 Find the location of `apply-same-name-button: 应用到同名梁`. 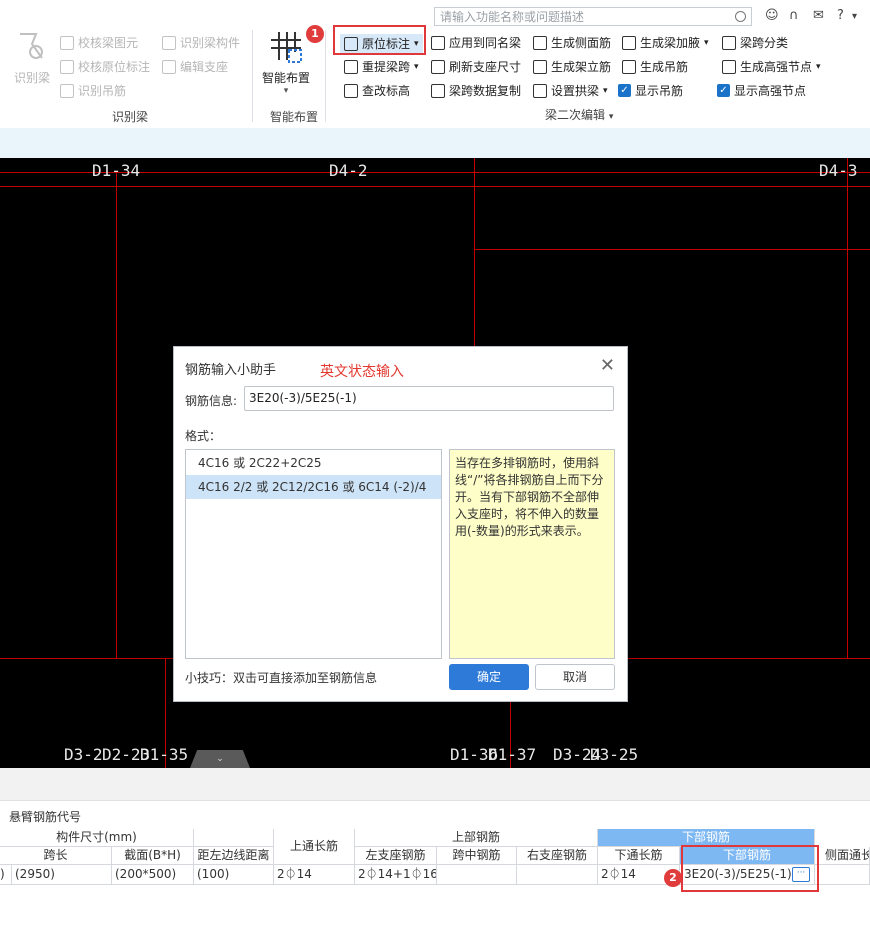

apply-same-name-button: 应用到同名梁 is located at coordinates (476, 42).